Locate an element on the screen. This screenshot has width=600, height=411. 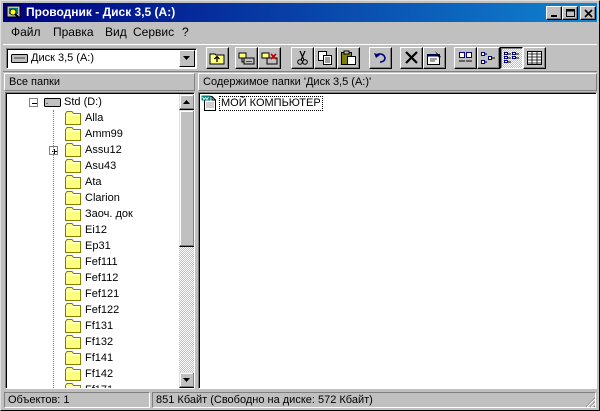
minus-icon is located at coordinates (34, 103).